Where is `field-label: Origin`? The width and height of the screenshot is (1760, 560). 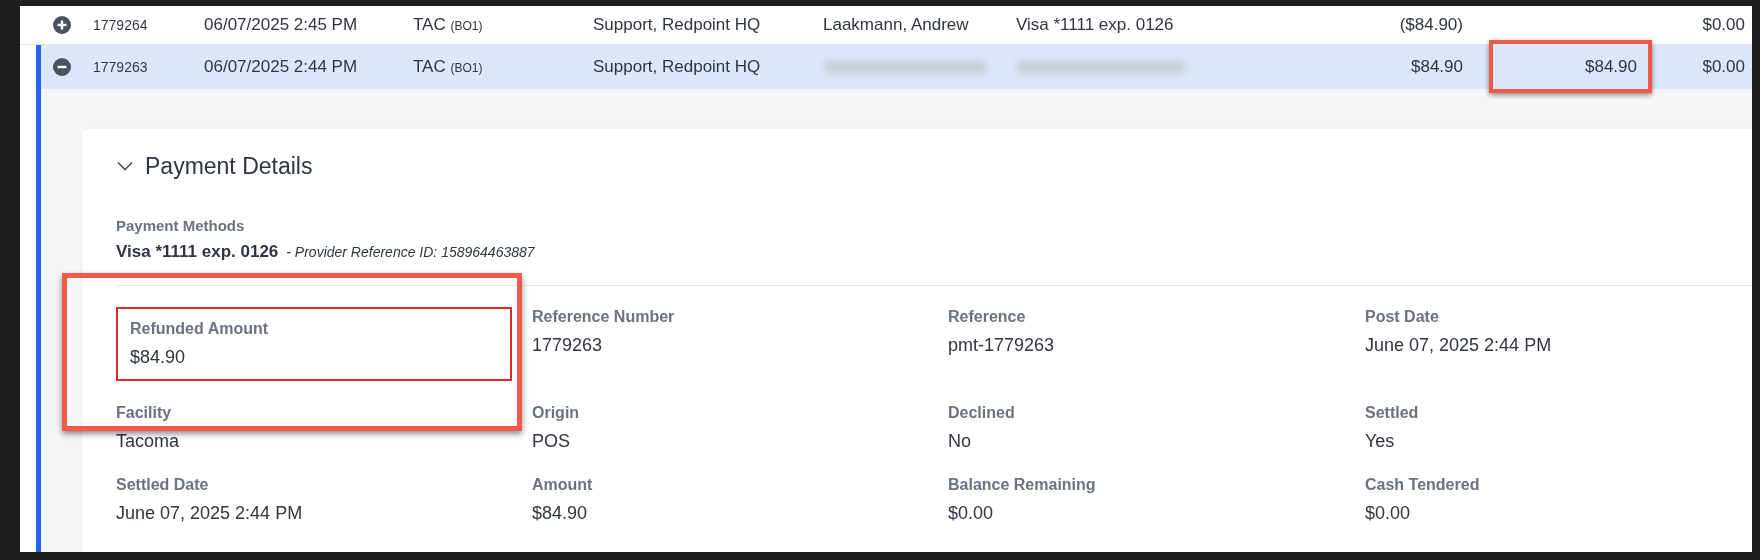 field-label: Origin is located at coordinates (556, 413).